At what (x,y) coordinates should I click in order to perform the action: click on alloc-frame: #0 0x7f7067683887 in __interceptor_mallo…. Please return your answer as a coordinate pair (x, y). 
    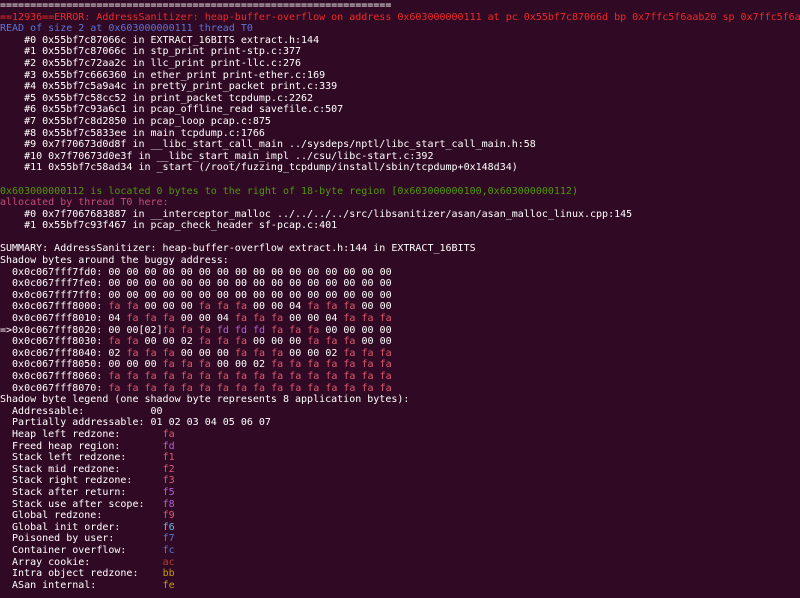
    Looking at the image, I should click on (316, 214).